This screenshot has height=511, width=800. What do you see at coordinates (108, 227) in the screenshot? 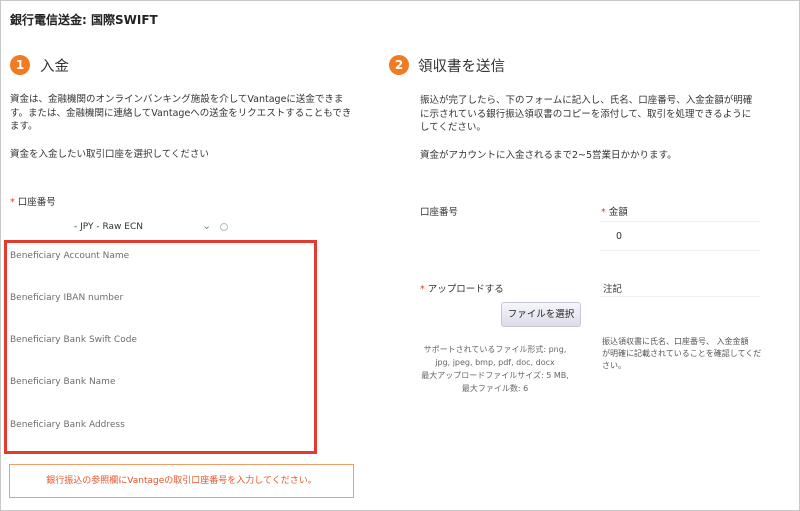
I see `account-select-value: - JPY - Raw ECN` at bounding box center [108, 227].